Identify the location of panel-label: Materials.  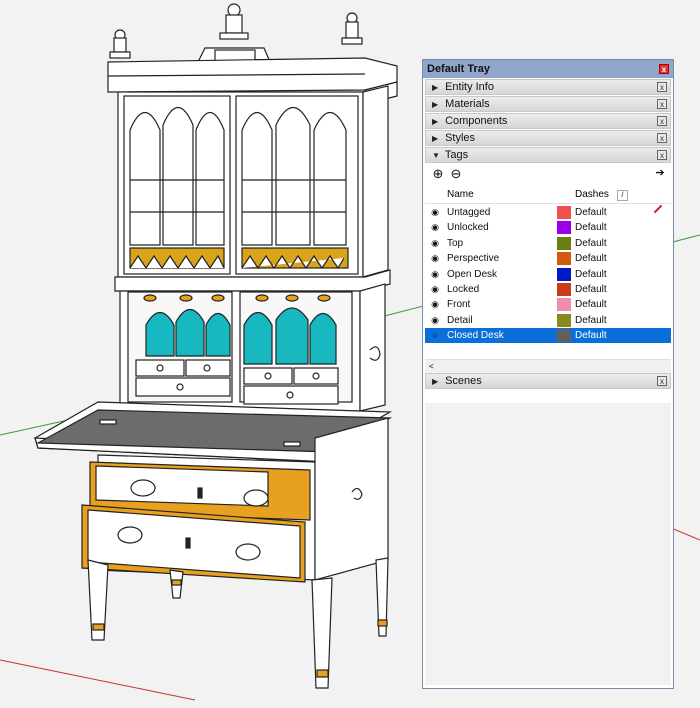
(467, 104).